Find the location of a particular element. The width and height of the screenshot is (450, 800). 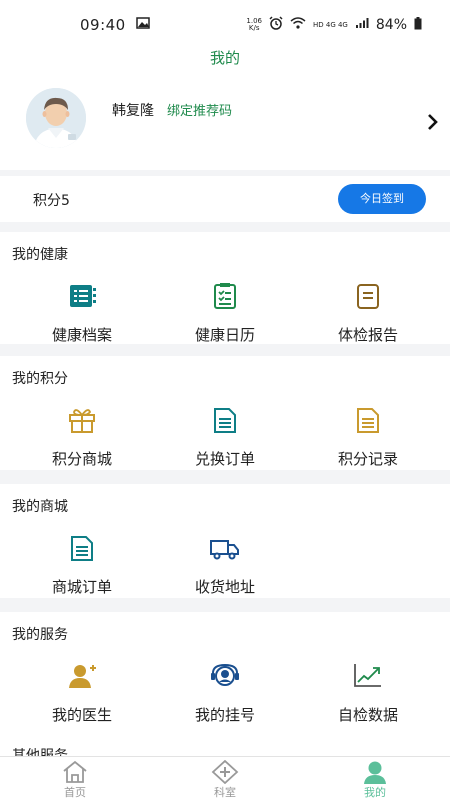

tab-label: 科室 is located at coordinates (225, 792).